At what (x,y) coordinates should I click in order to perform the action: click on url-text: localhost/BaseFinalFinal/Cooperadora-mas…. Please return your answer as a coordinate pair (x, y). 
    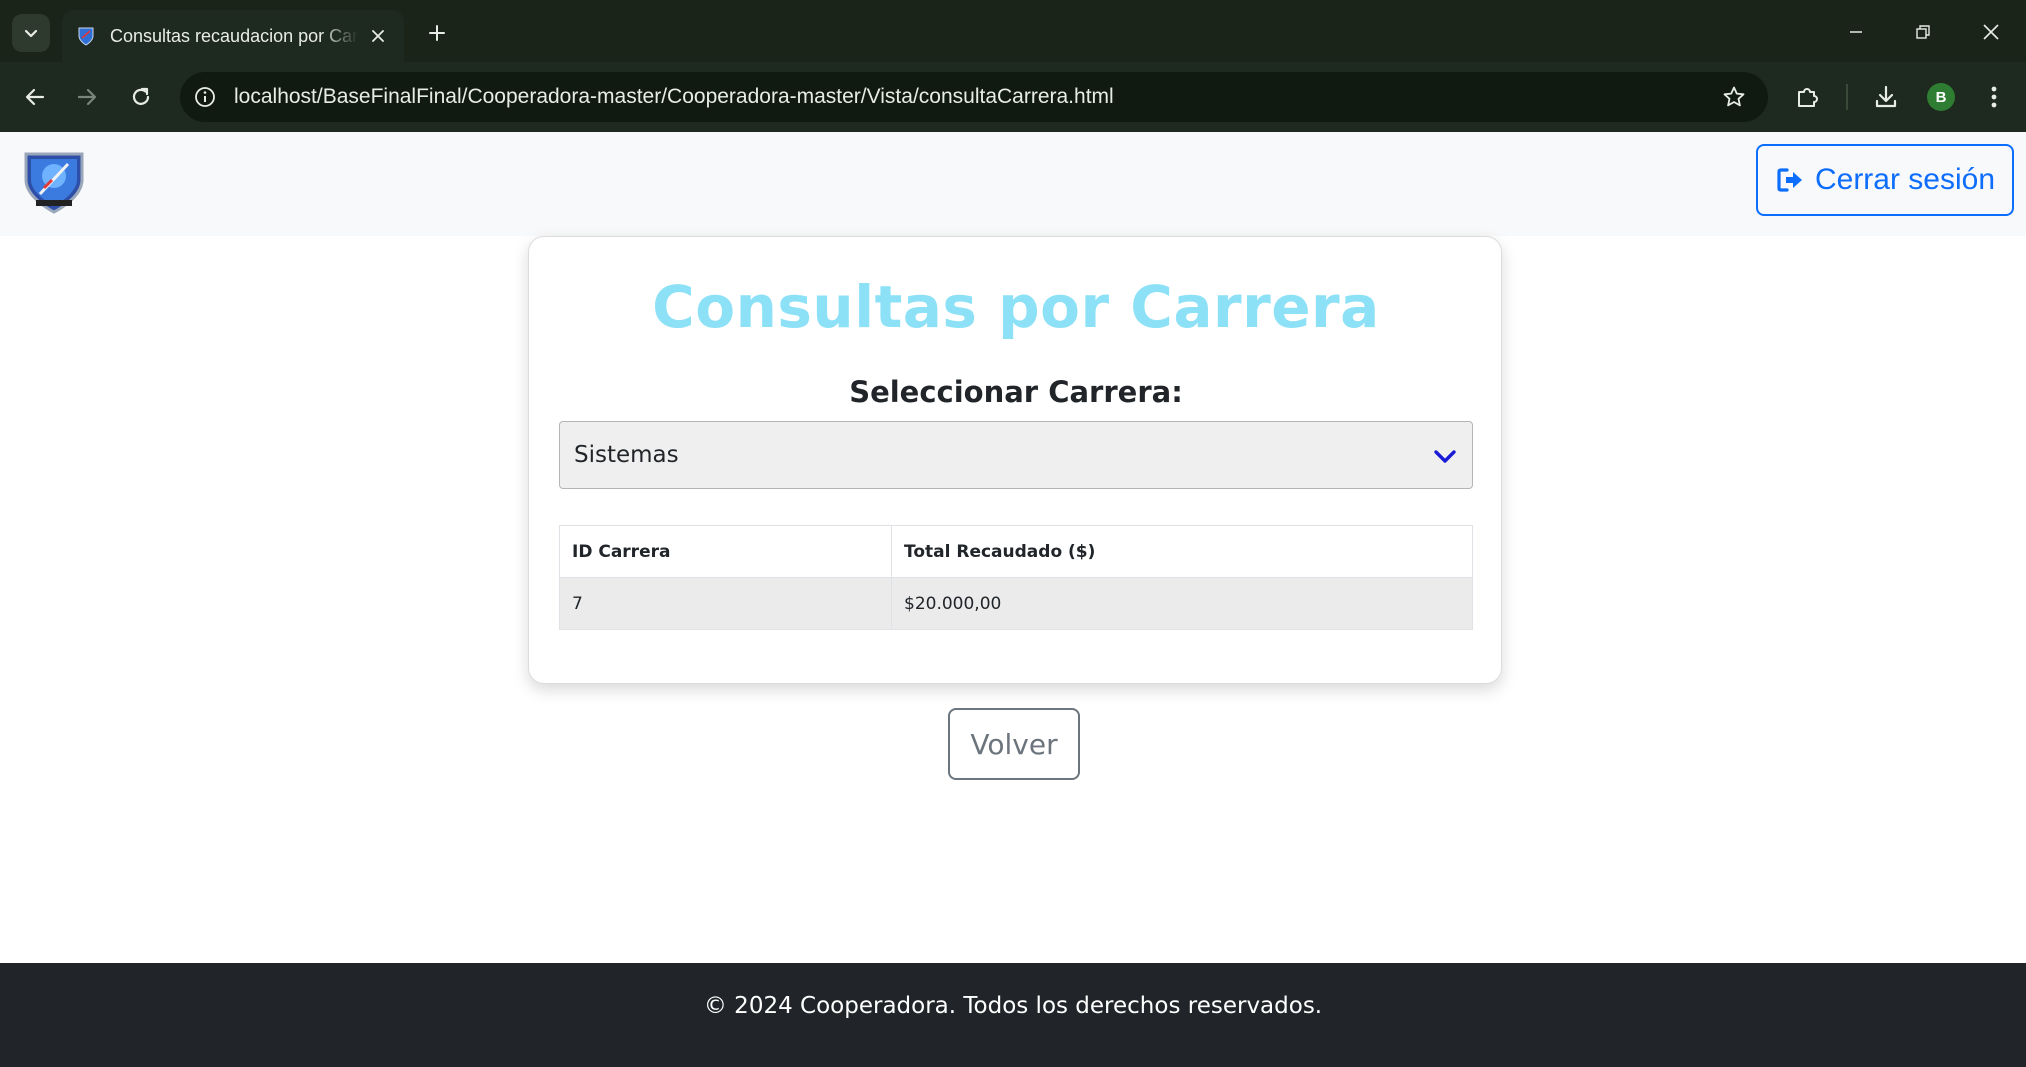
    Looking at the image, I should click on (674, 97).